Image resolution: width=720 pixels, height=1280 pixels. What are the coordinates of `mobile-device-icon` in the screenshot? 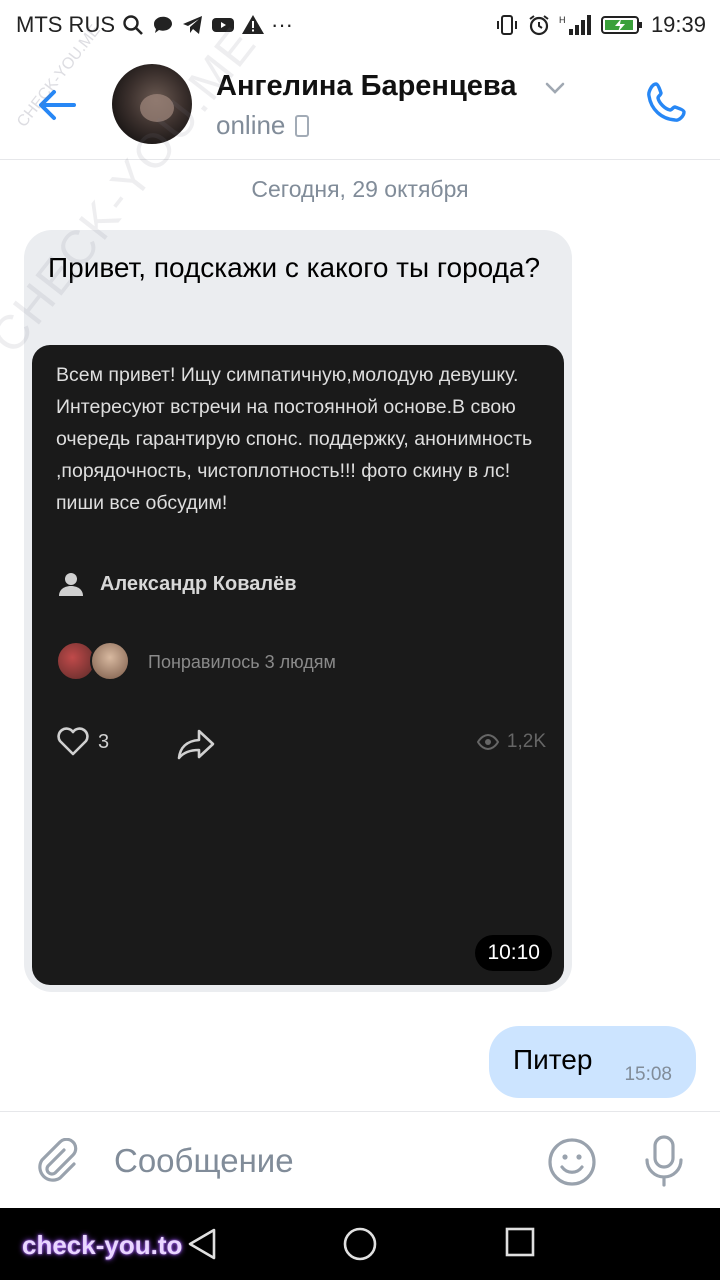 It's located at (302, 125).